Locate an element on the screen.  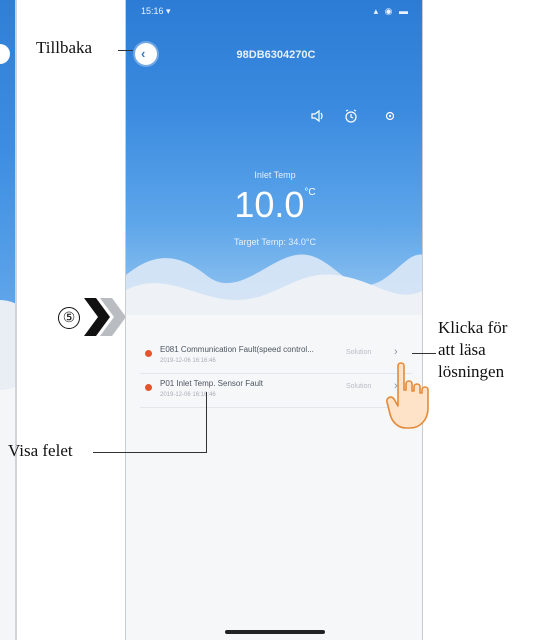
header-wave-decoration is located at coordinates (274, 292).